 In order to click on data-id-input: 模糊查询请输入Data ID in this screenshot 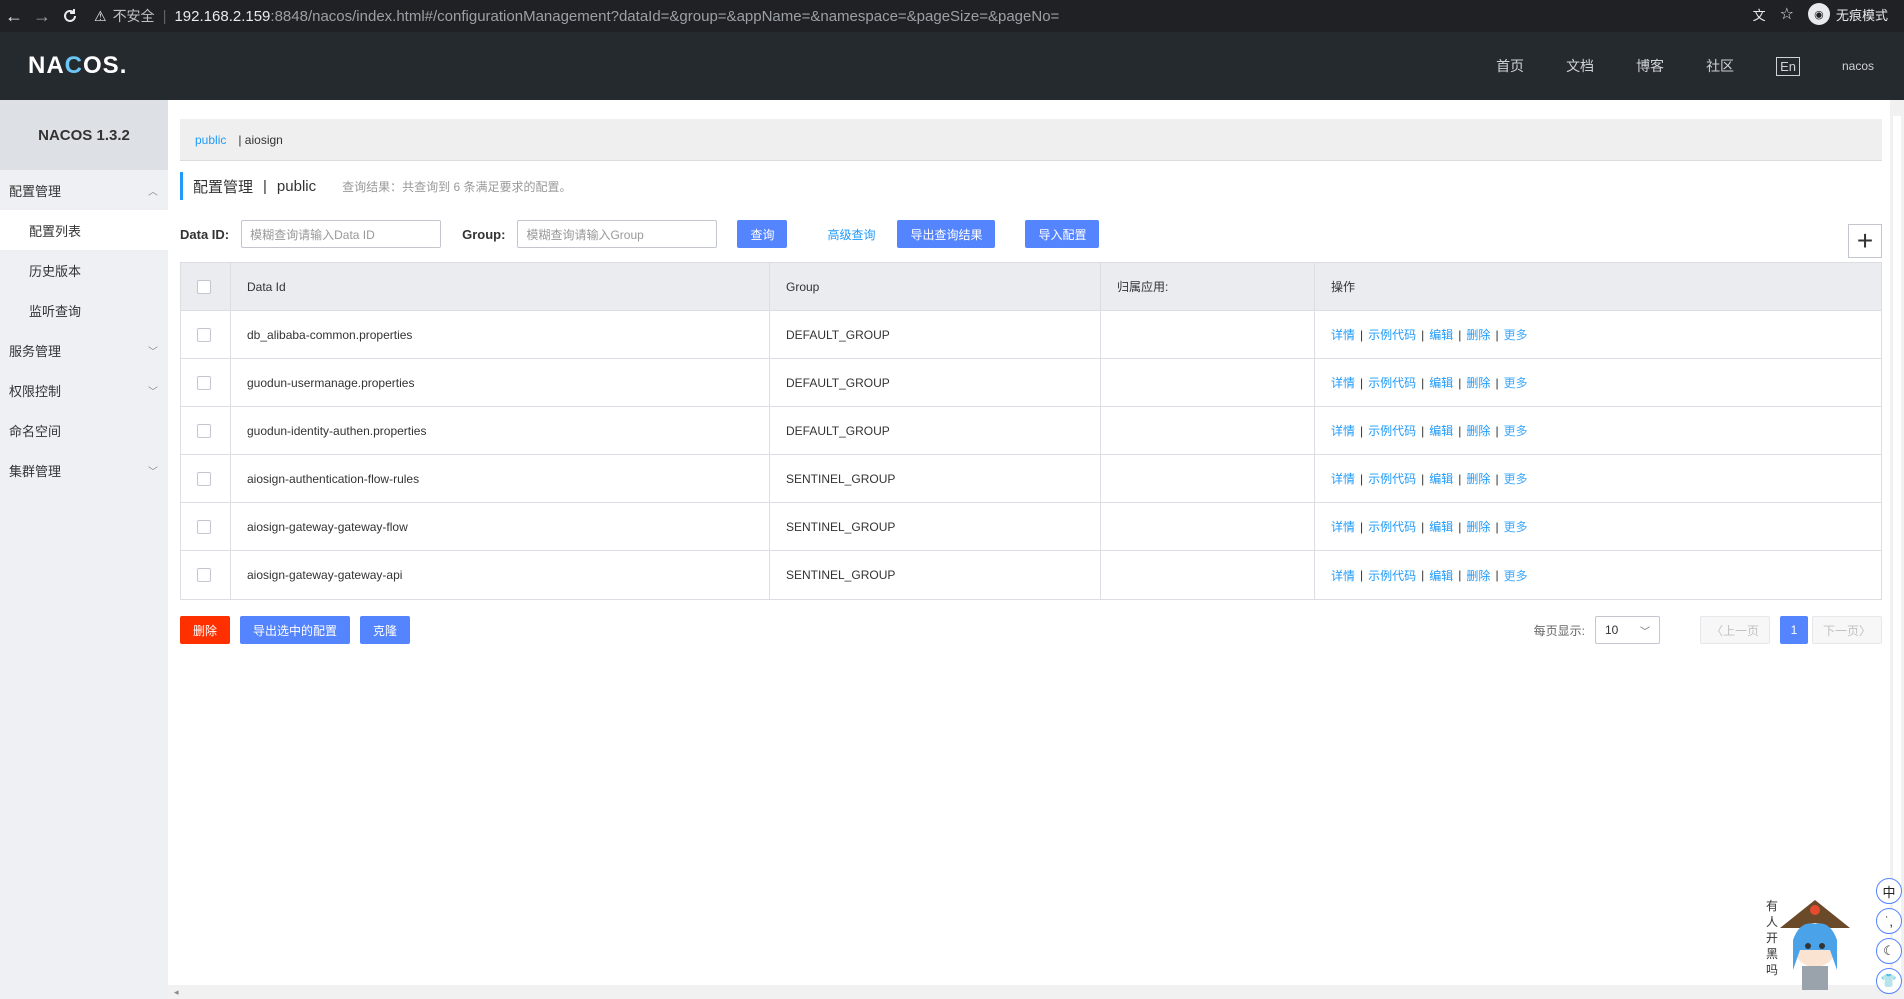, I will do `click(341, 234)`.